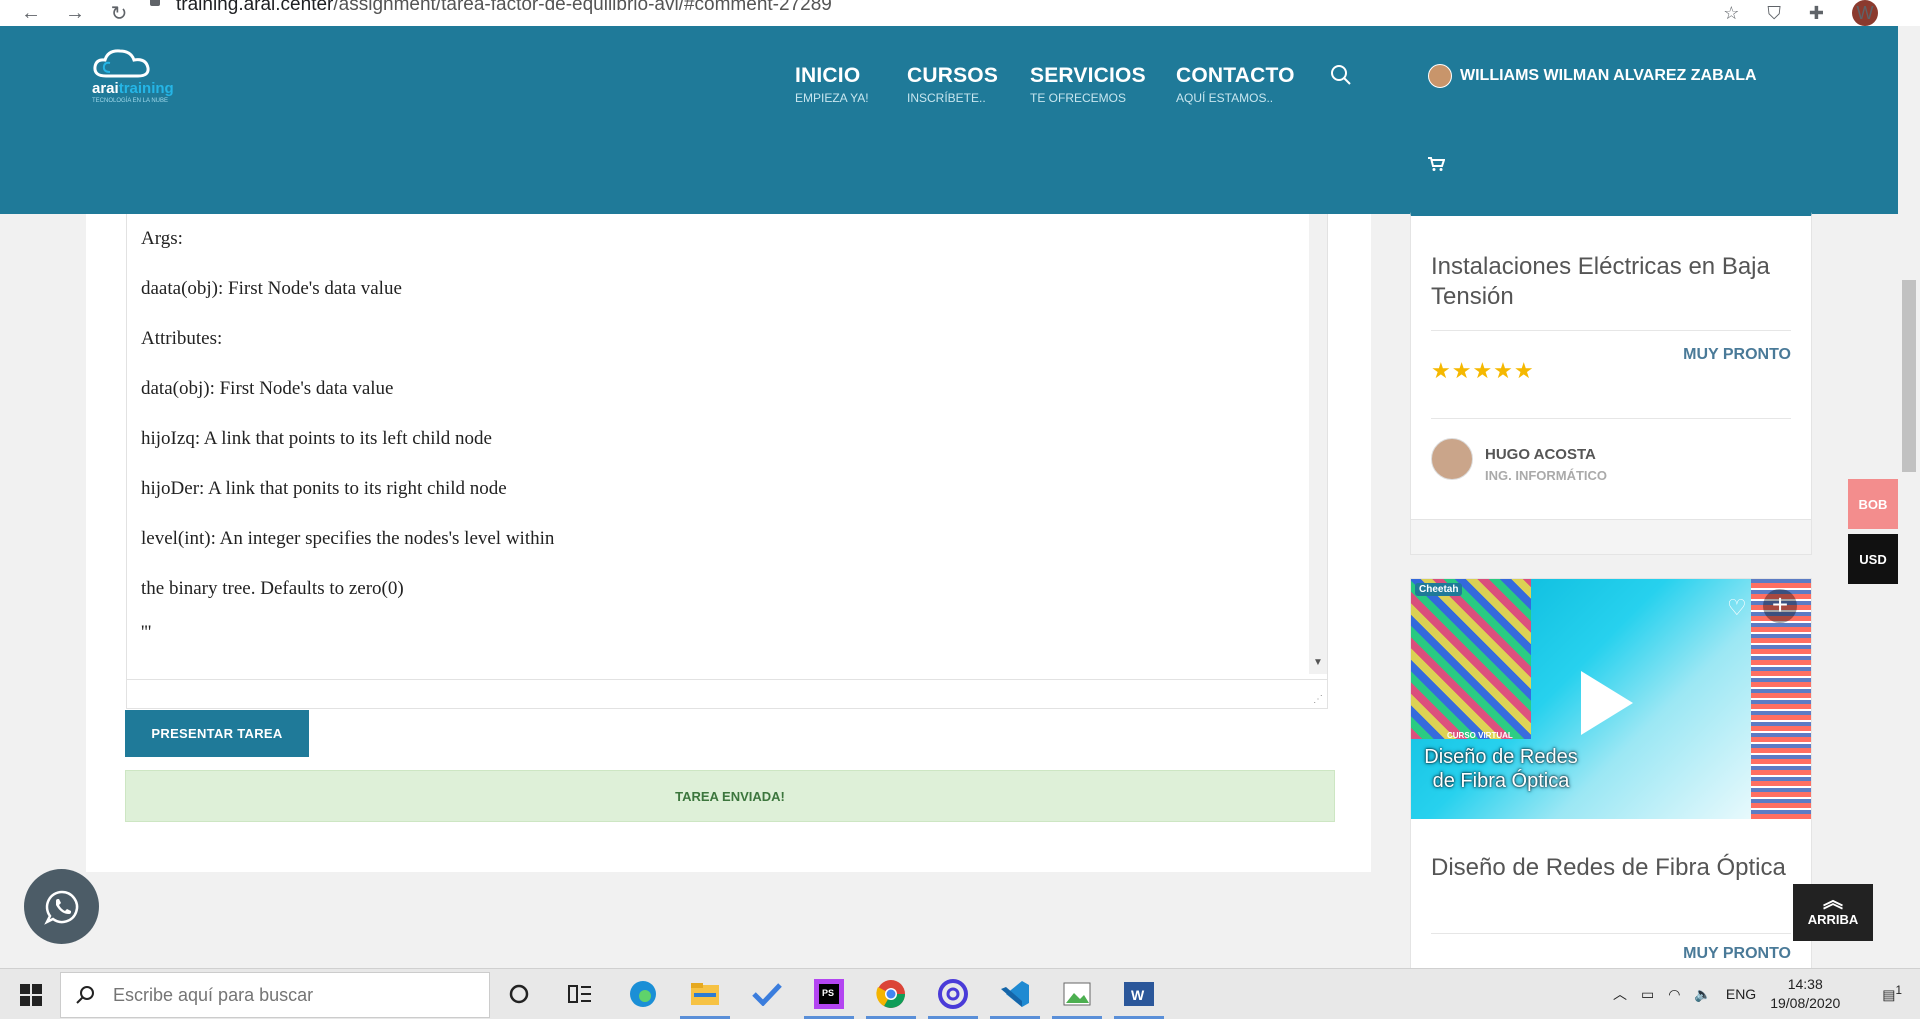 This screenshot has height=1019, width=1920. Describe the element at coordinates (1440, 76) in the screenshot. I see `user-avatar` at that location.